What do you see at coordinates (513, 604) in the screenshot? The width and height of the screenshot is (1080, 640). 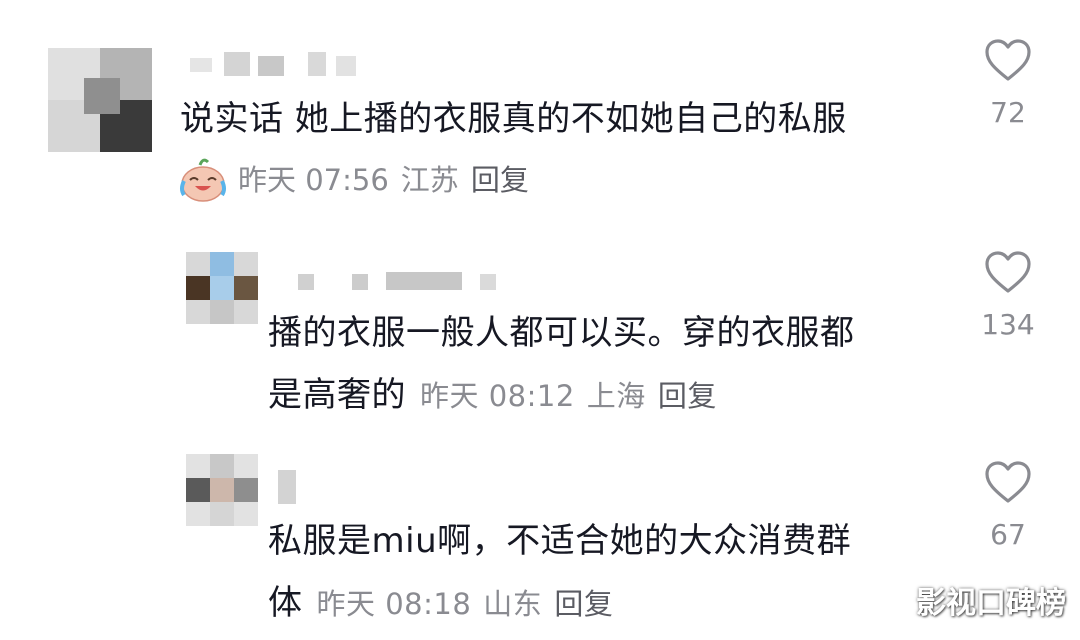 I see `comment-location: 山东` at bounding box center [513, 604].